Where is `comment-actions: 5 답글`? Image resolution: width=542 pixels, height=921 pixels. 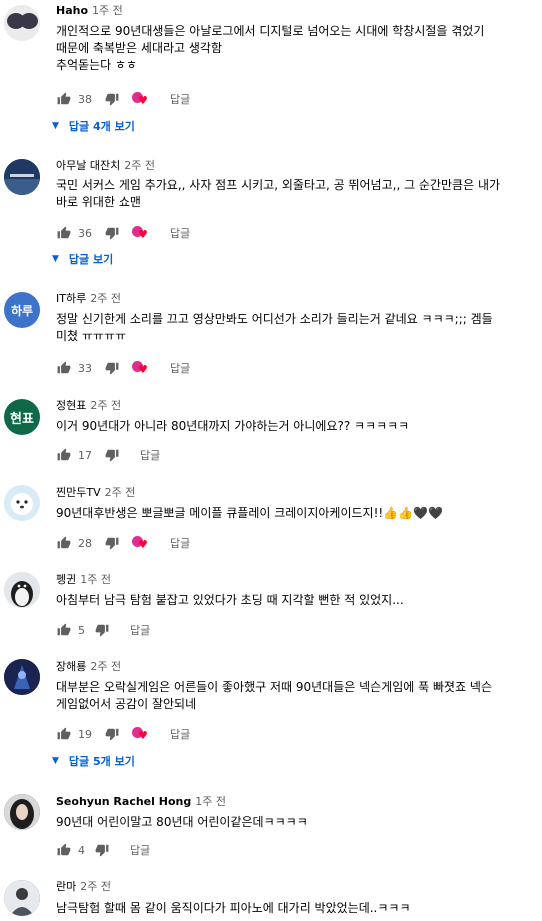
comment-actions: 5 답글 is located at coordinates (103, 630).